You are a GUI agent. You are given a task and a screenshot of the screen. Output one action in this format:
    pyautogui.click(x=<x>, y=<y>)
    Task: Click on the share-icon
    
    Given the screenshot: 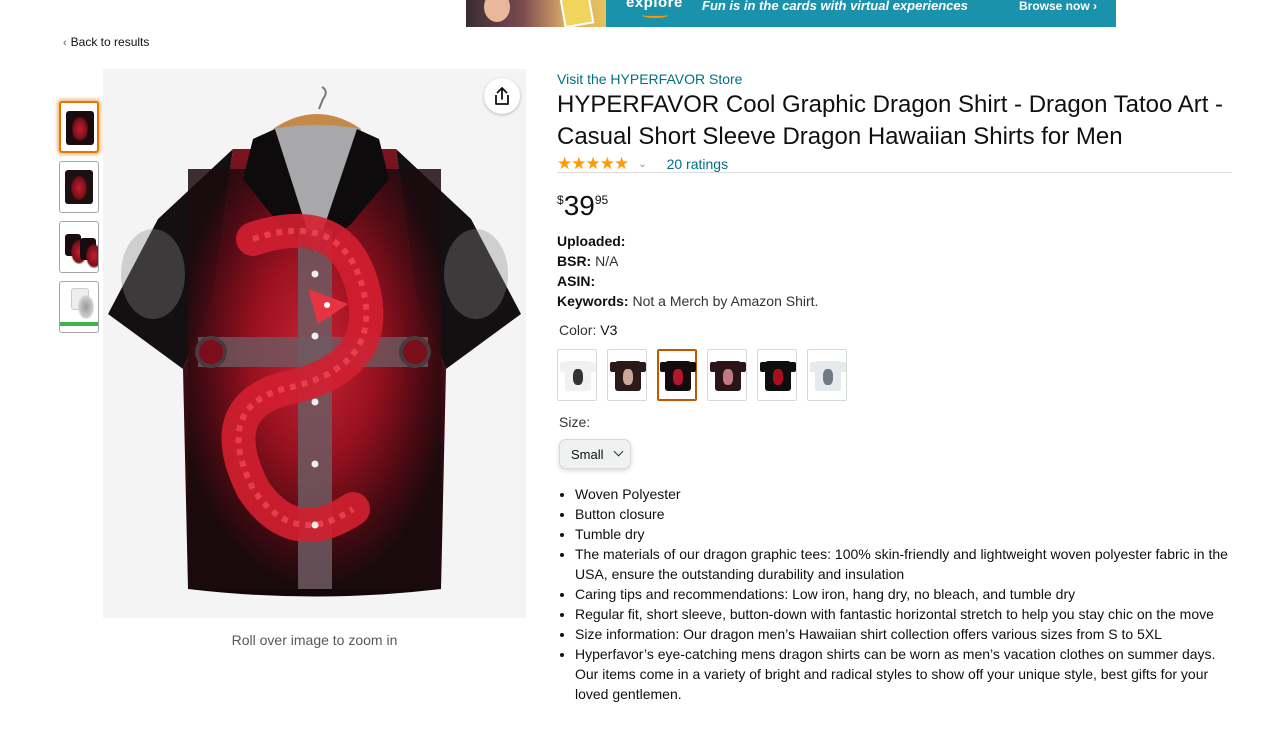 What is the action you would take?
    pyautogui.click(x=502, y=96)
    